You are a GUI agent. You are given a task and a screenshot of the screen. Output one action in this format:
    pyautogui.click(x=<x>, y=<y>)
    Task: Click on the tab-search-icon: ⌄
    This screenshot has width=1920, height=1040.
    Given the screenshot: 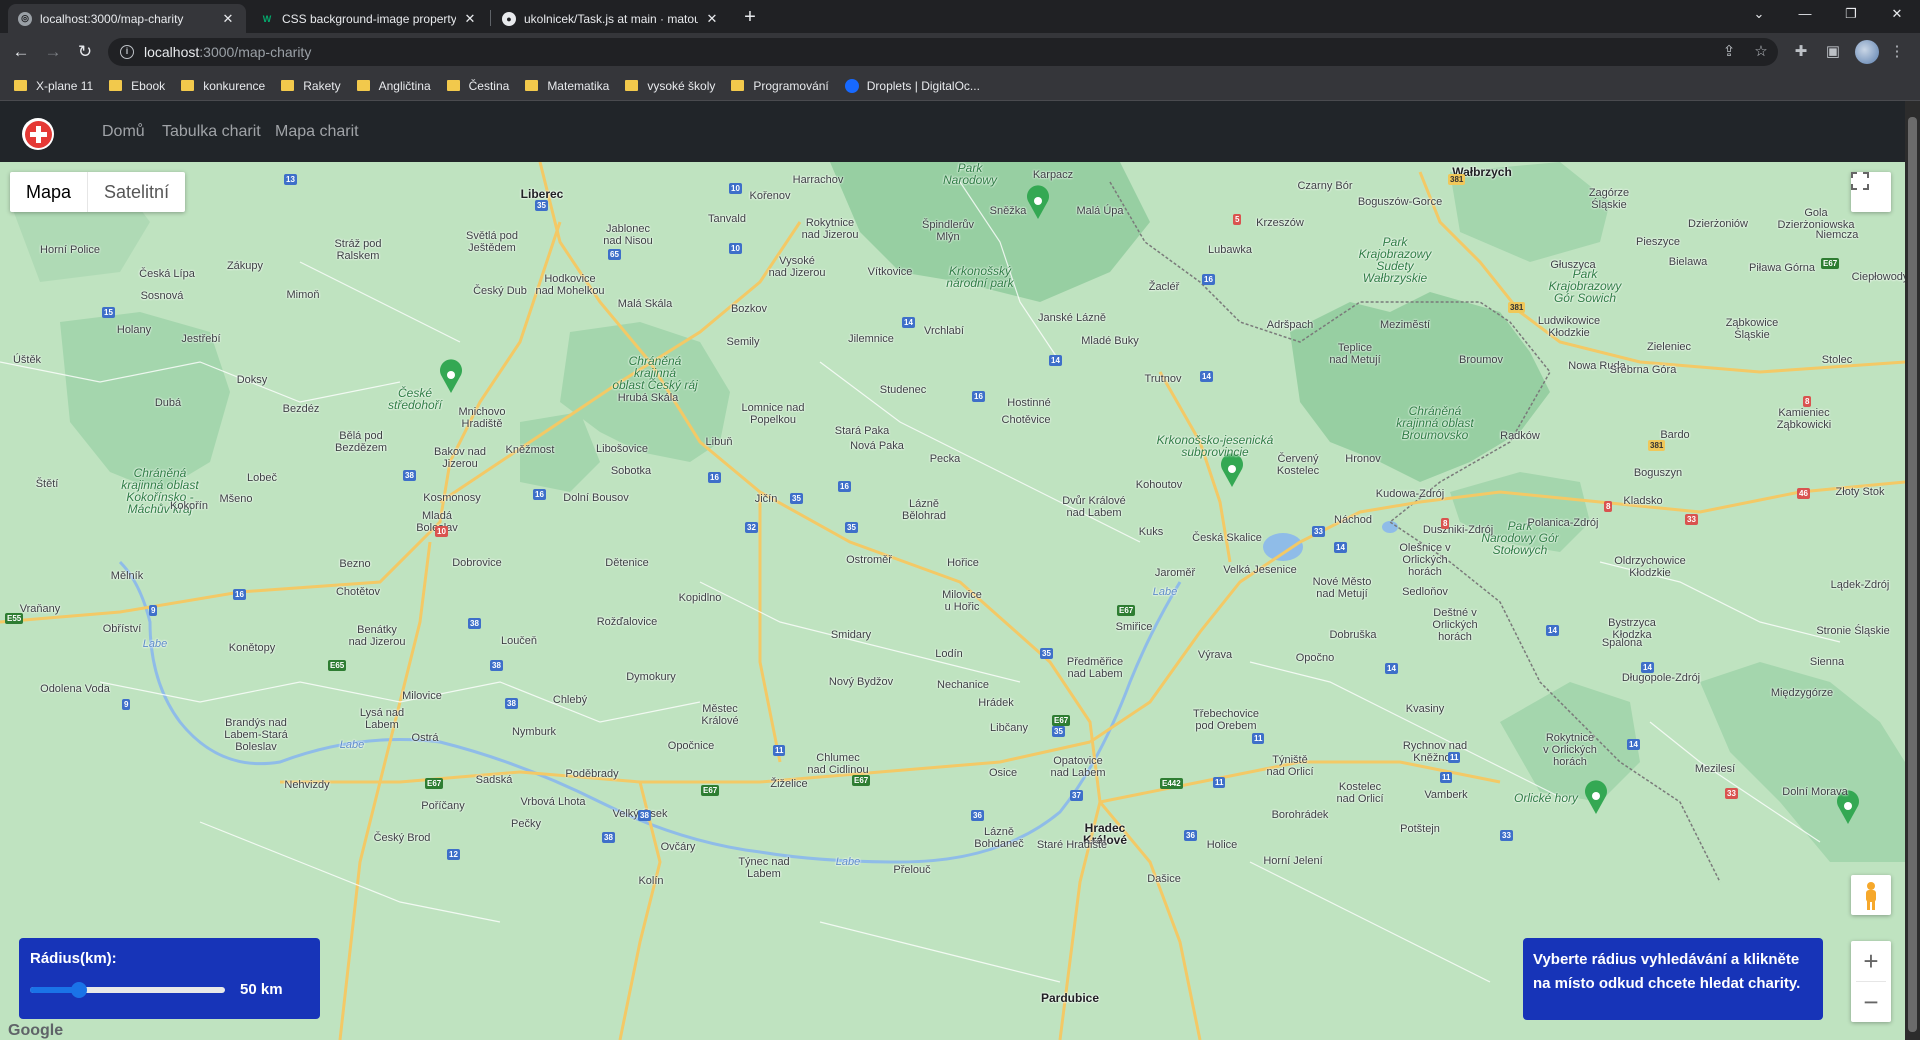 What is the action you would take?
    pyautogui.click(x=1759, y=15)
    